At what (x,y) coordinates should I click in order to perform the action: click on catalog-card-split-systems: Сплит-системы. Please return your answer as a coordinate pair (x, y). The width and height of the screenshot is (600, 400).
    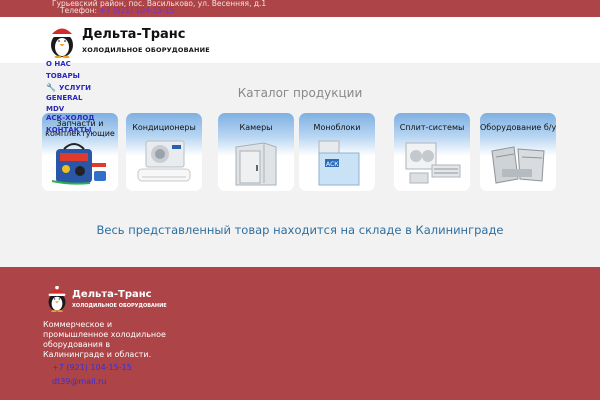
    Looking at the image, I should click on (432, 152).